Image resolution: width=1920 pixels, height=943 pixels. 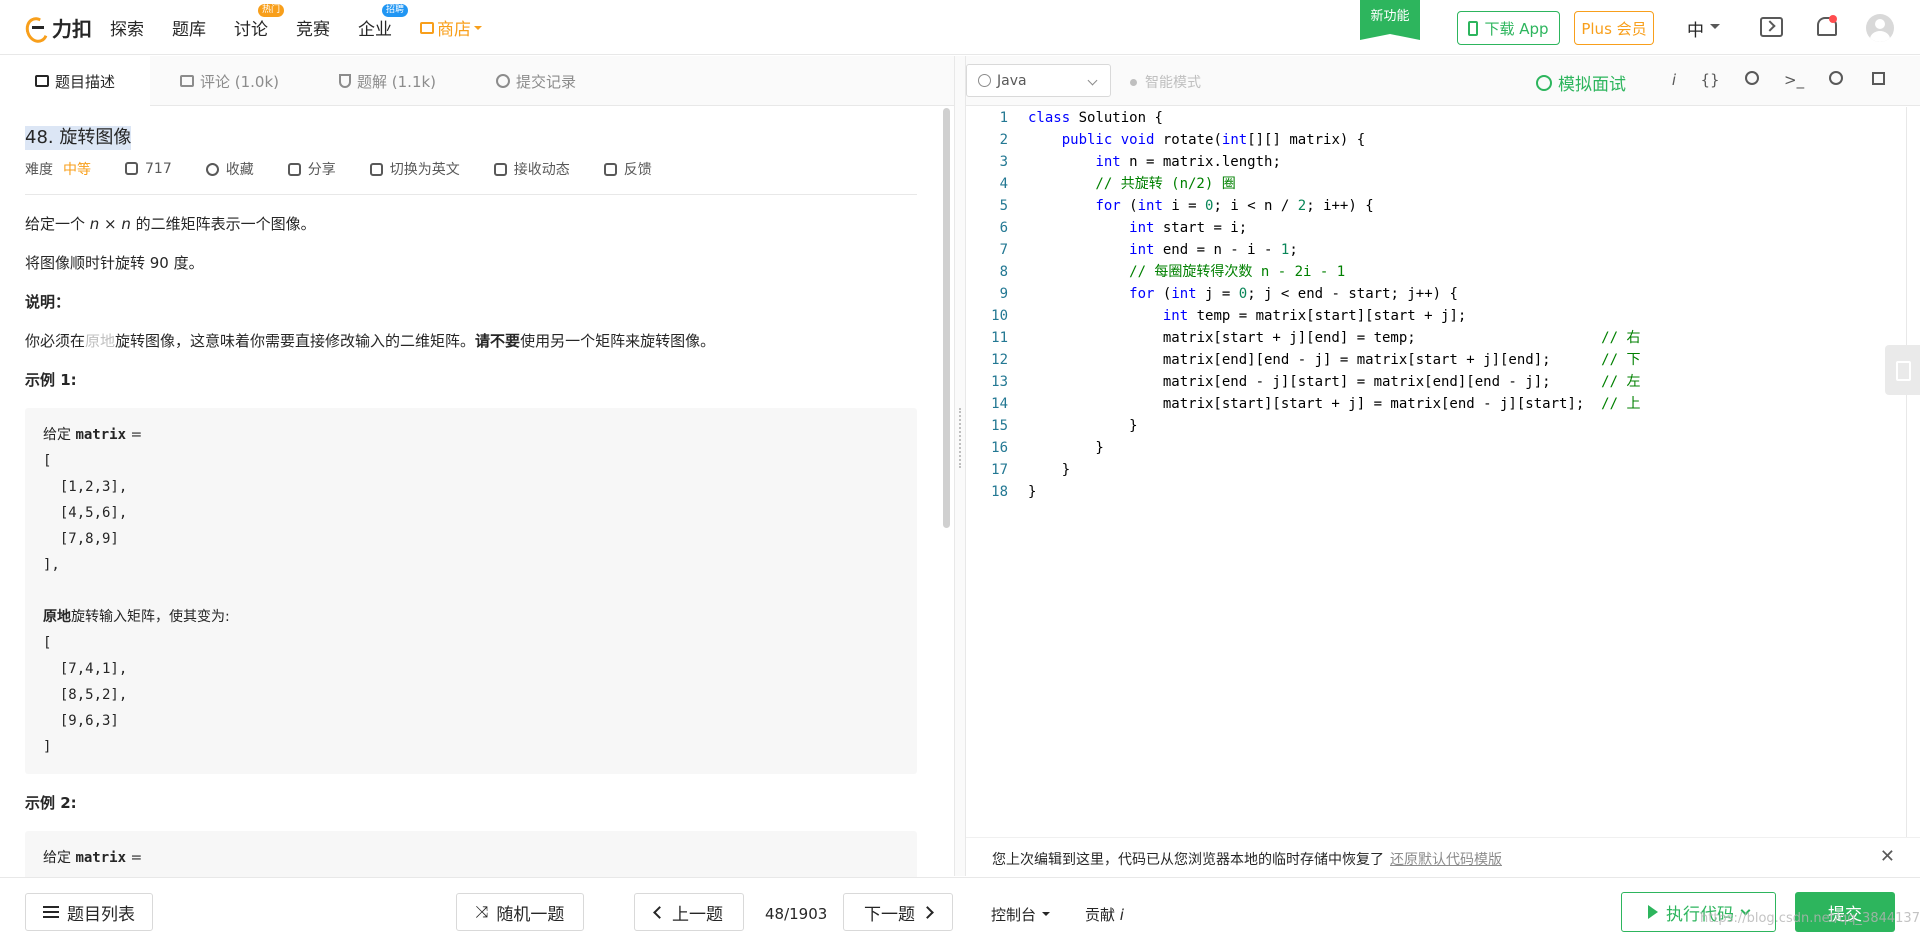 I want to click on terminal-icon: >_, so click(x=1794, y=80).